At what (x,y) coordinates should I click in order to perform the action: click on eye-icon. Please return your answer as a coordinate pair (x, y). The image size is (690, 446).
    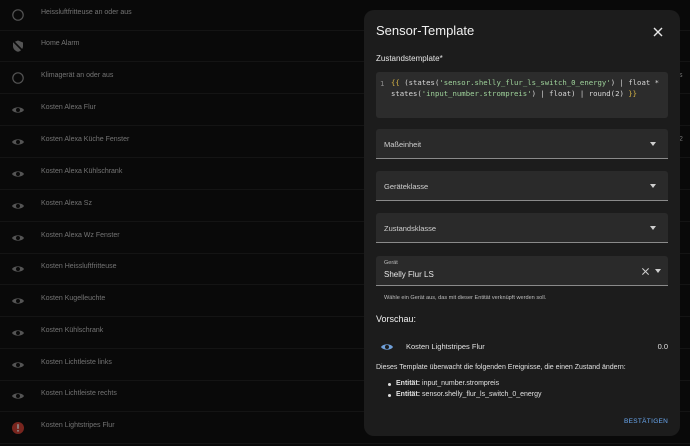
    Looking at the image, I should click on (387, 347).